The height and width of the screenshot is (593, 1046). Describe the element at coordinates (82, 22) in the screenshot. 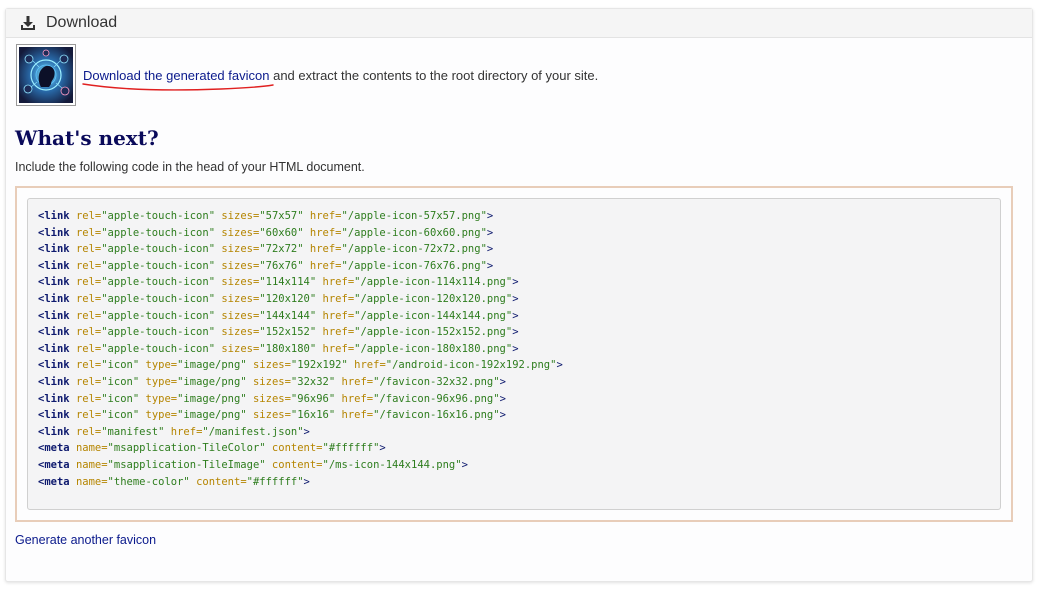

I see `panel-title: Download` at that location.